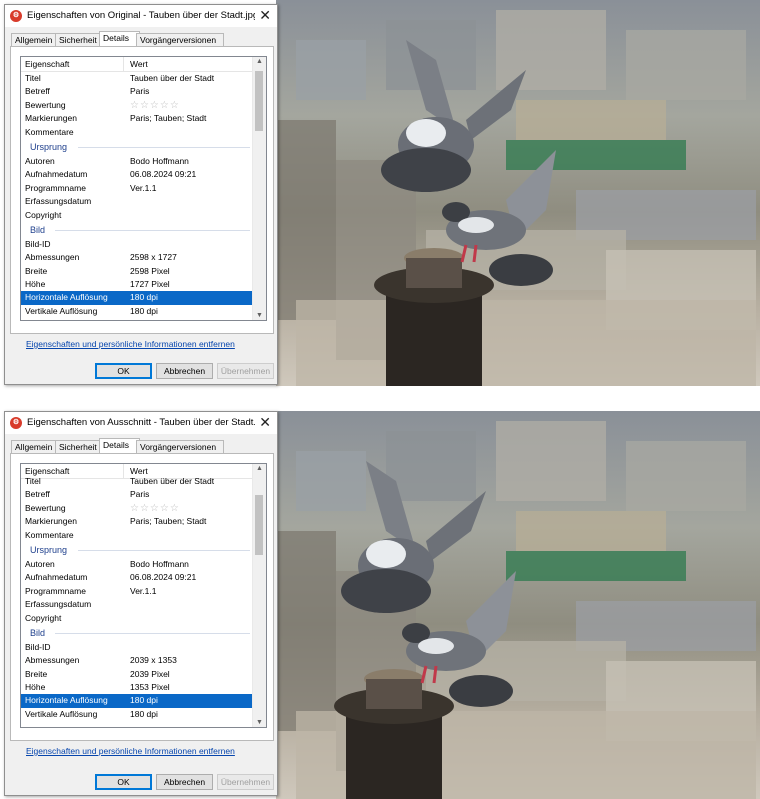  I want to click on column-header-value: Wert, so click(139, 64).